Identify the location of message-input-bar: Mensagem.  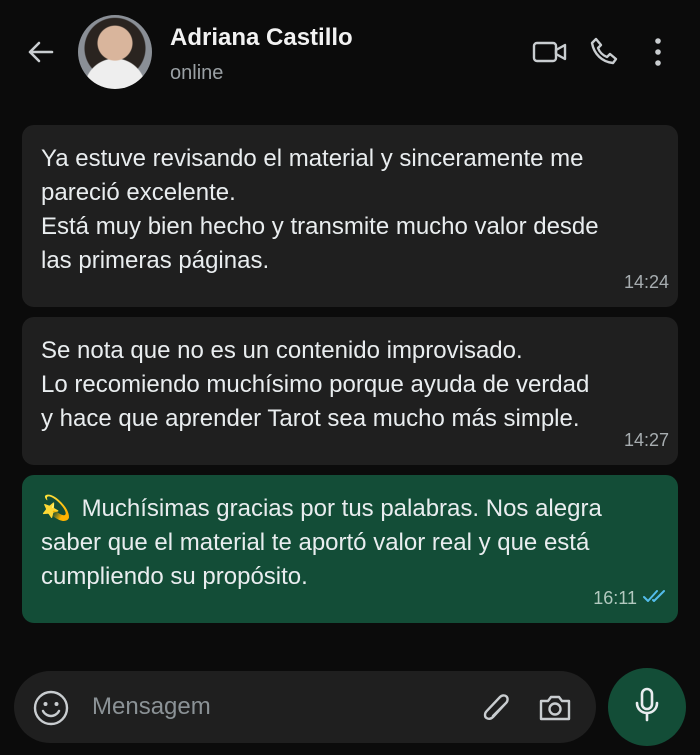
(305, 707).